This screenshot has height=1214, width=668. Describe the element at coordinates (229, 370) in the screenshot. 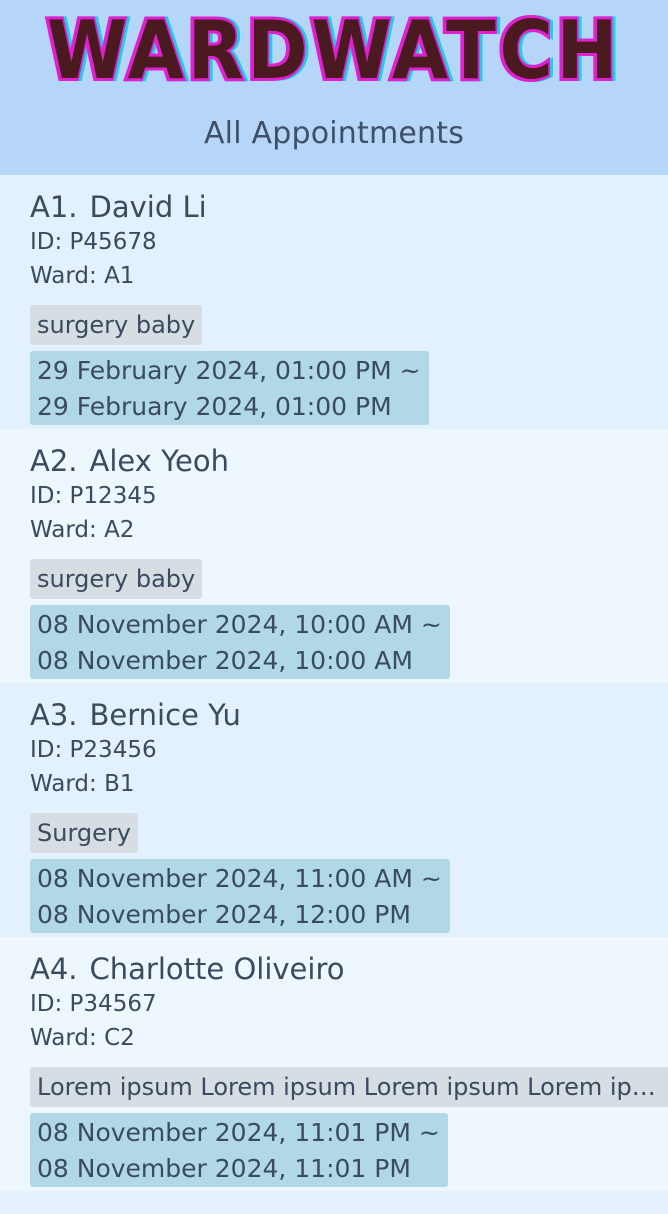

I see `time-start: 29 February 2024, 01:00 PM ~` at that location.